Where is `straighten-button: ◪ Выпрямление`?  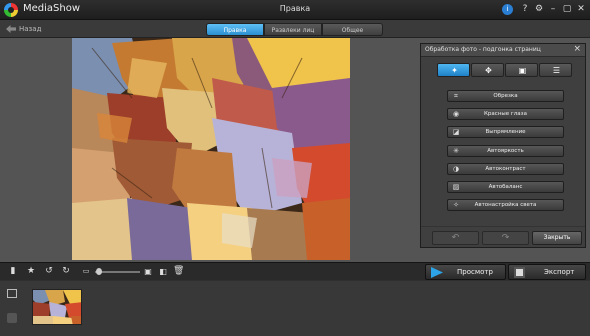
straighten-button: ◪ Выпрямление is located at coordinates (505, 132).